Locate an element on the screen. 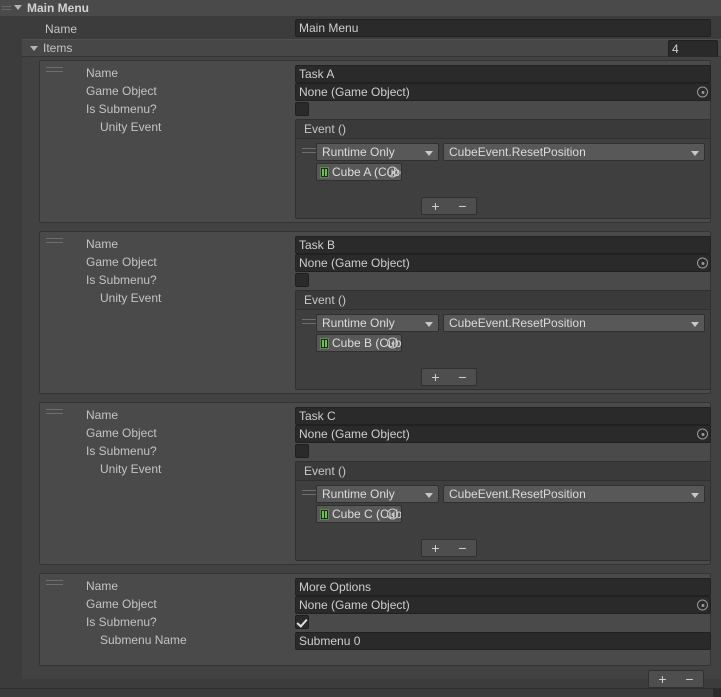 This screenshot has height=697, width=721. item-submenu-name-label: Submenu Name is located at coordinates (143, 640).